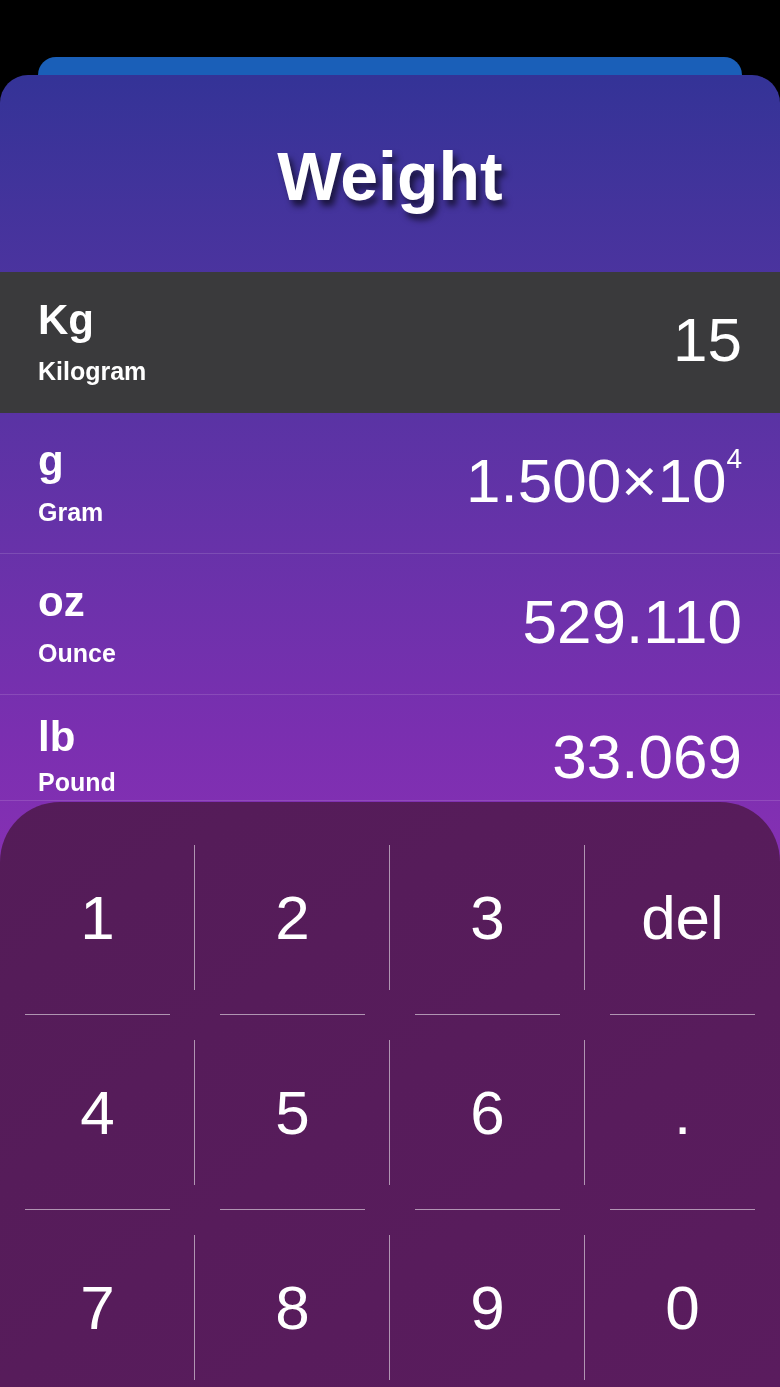  What do you see at coordinates (292, 1112) in the screenshot?
I see `keypad-key: 5` at bounding box center [292, 1112].